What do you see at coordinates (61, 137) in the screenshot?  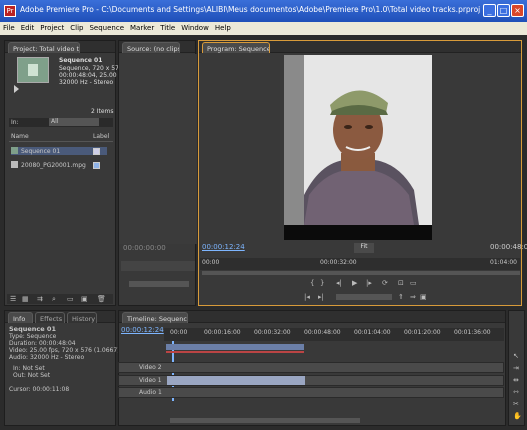 I see `column-header: Name Label` at bounding box center [61, 137].